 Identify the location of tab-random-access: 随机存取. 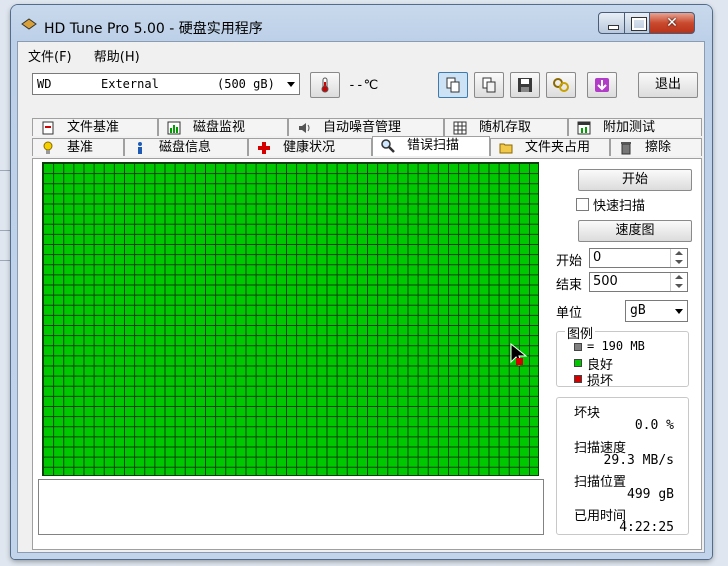
(506, 127).